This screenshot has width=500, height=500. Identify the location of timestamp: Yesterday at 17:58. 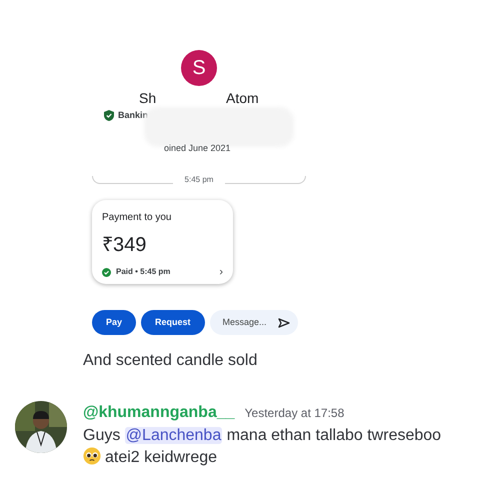
(294, 413).